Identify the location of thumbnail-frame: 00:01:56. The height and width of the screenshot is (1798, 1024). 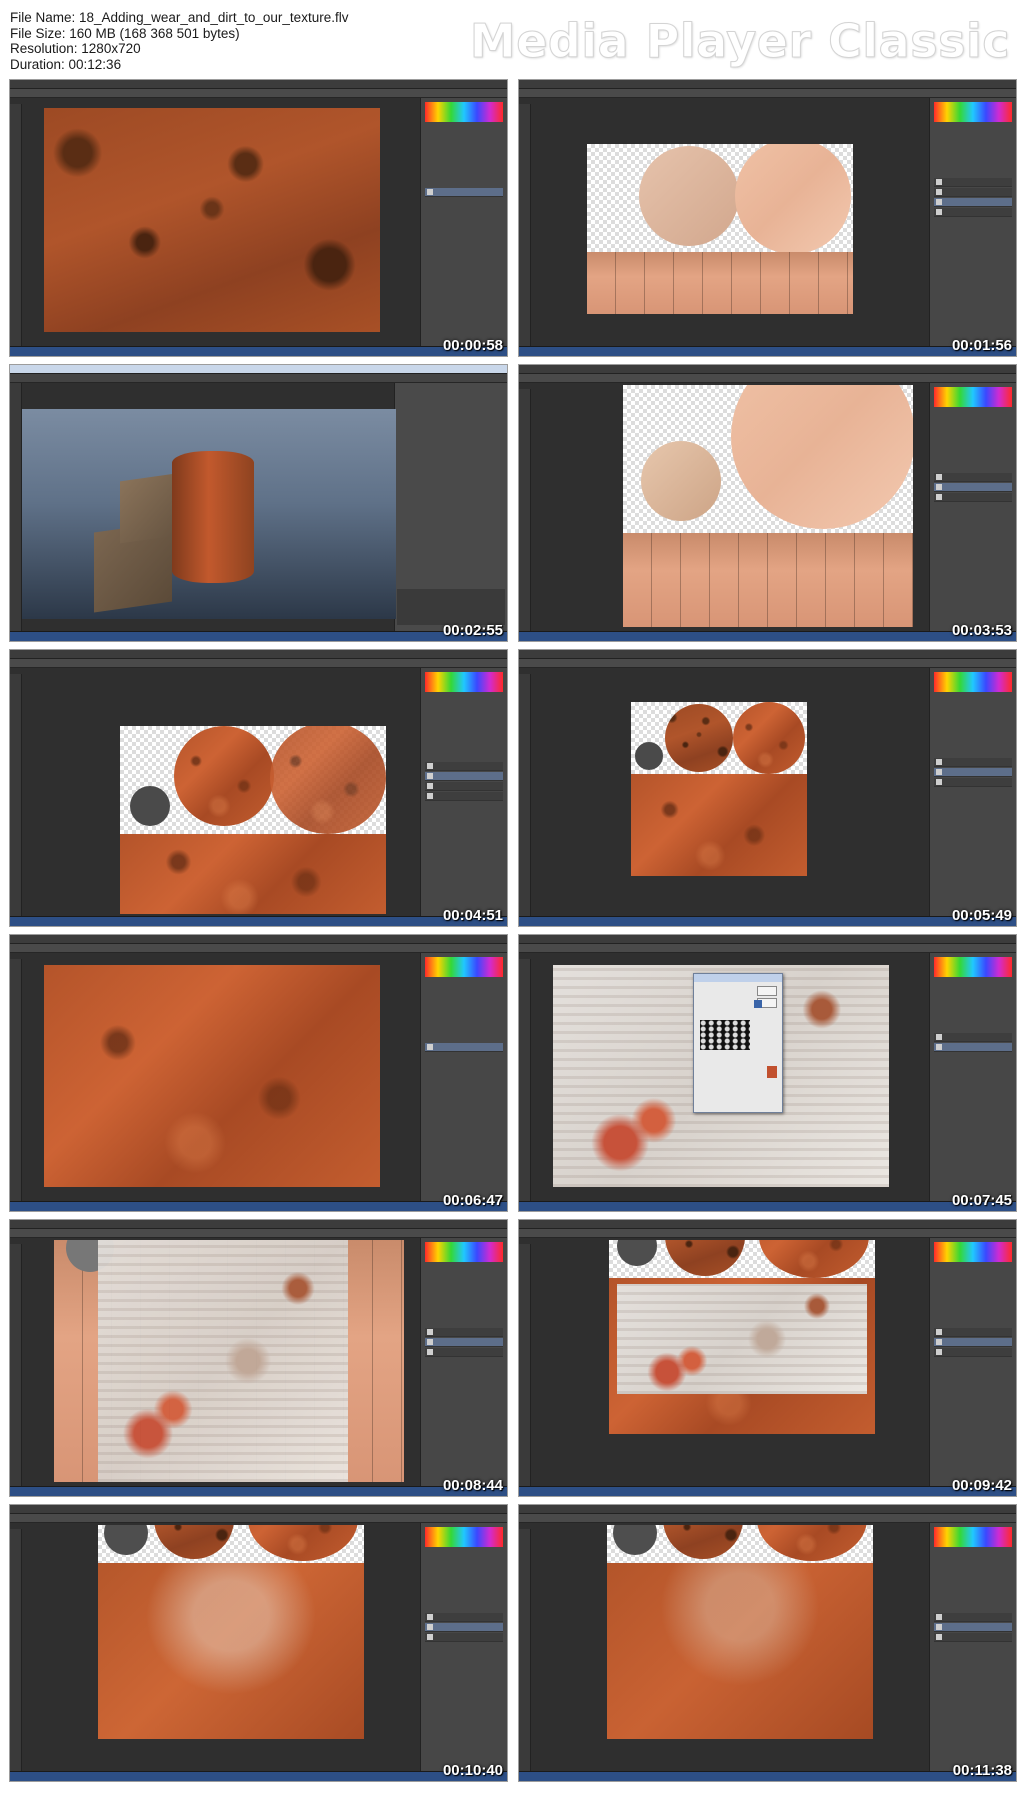
(767, 218).